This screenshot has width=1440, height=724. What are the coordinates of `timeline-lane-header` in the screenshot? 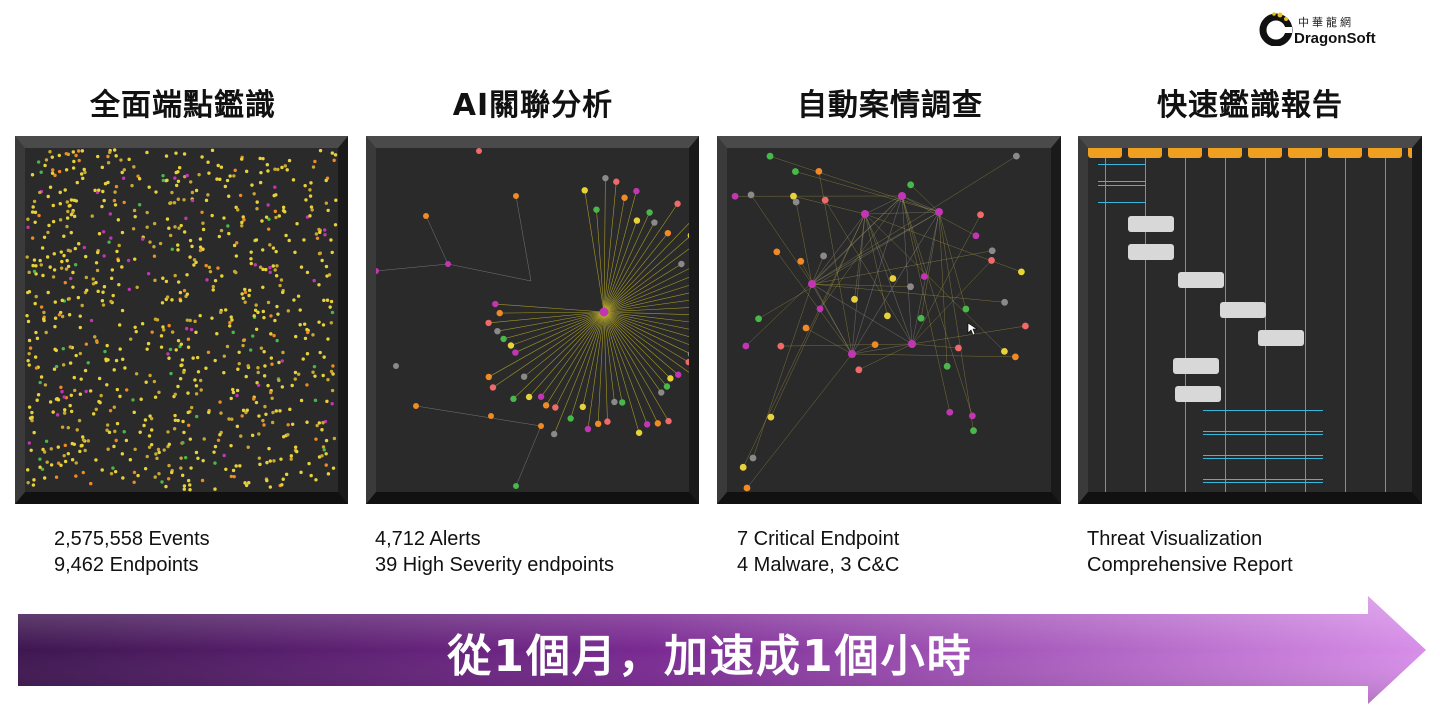 It's located at (1145, 151).